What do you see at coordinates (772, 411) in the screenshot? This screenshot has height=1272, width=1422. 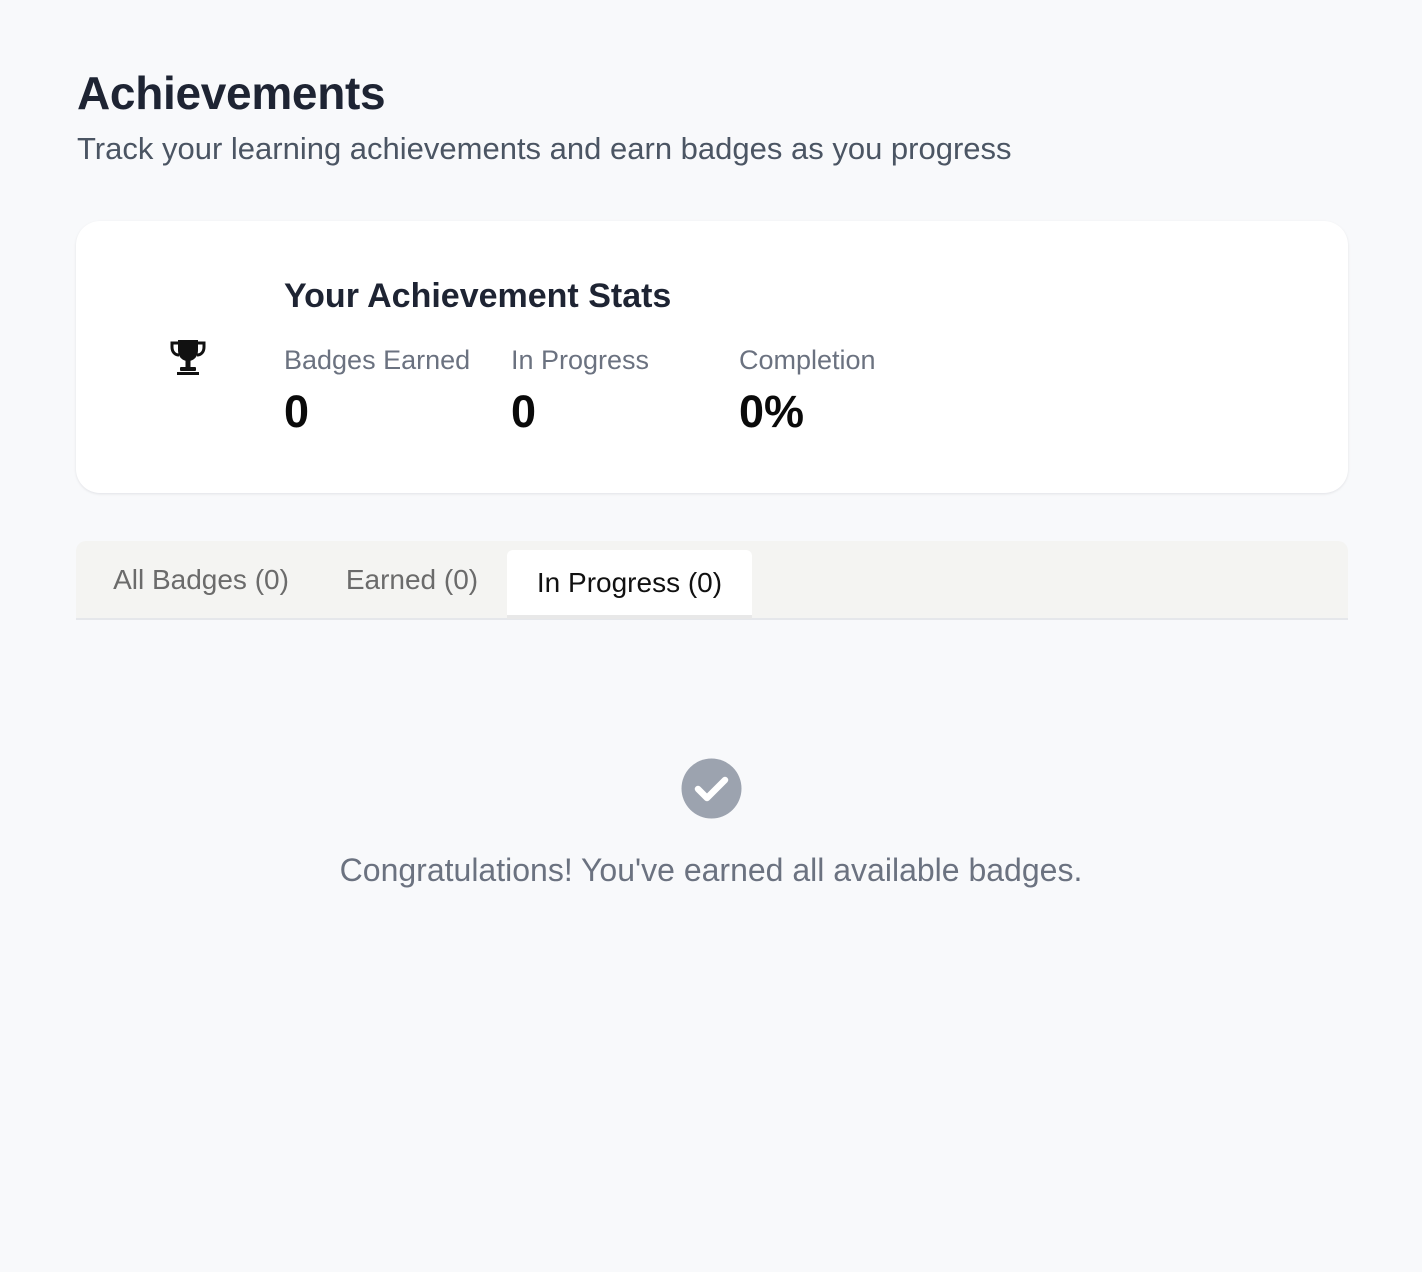 I see `stat-value: 0%` at bounding box center [772, 411].